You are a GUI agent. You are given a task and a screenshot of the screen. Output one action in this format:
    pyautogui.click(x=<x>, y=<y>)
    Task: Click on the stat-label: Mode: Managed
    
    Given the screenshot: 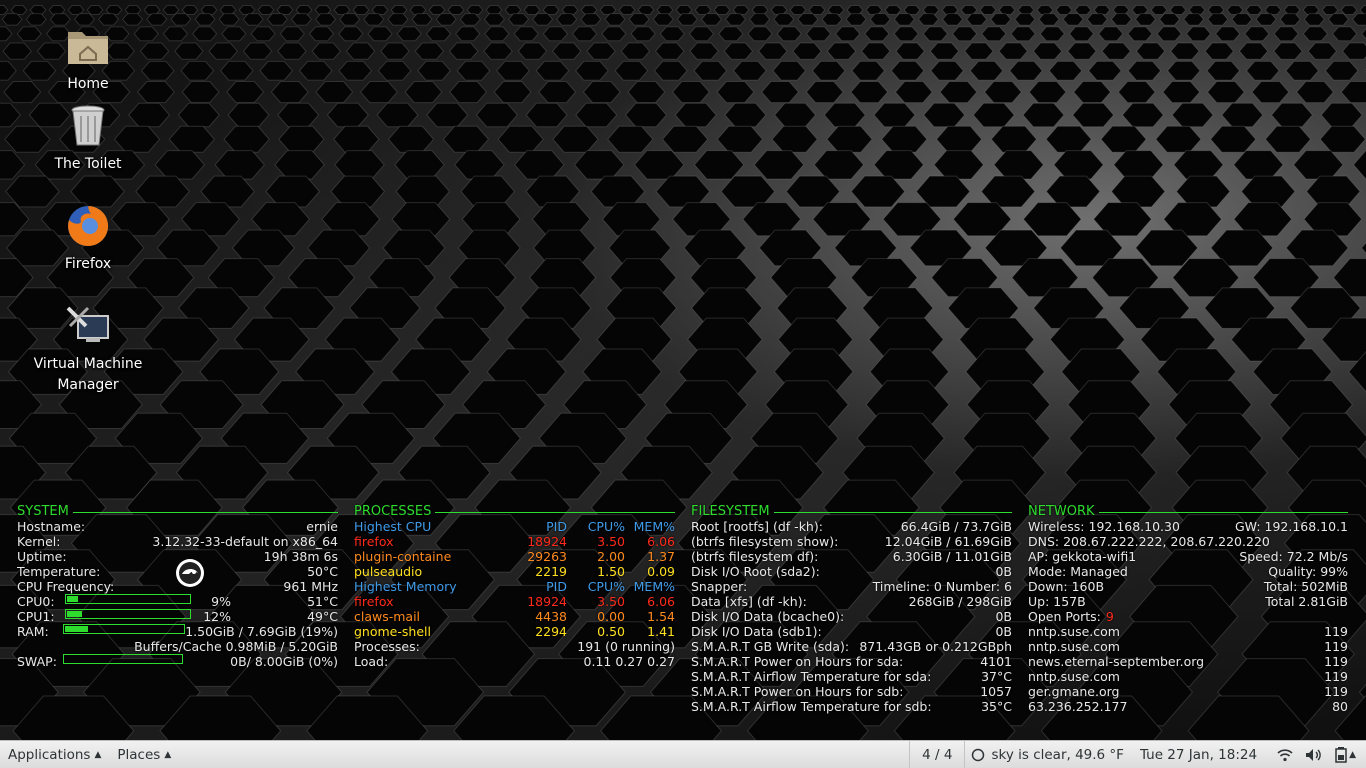 What is the action you would take?
    pyautogui.click(x=1078, y=571)
    